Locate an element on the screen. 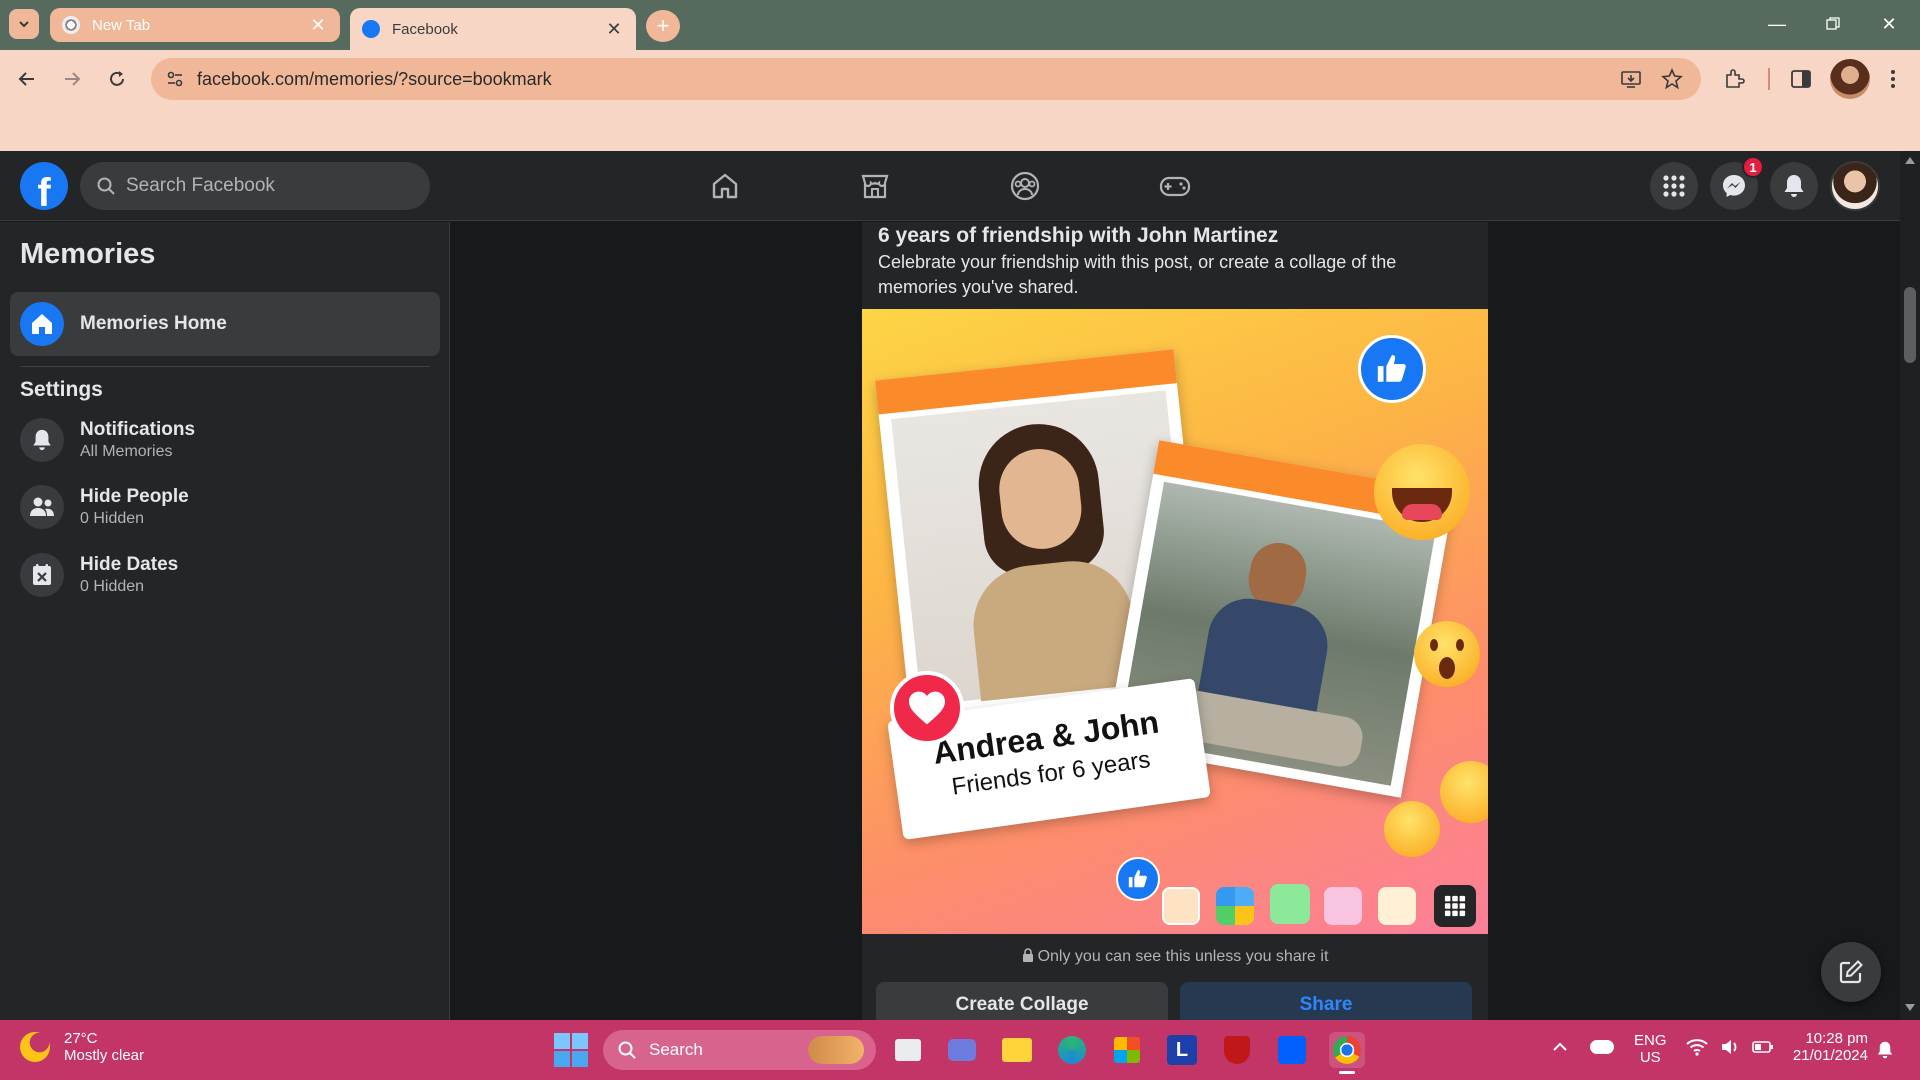  system-tray is located at coordinates (1730, 1047).